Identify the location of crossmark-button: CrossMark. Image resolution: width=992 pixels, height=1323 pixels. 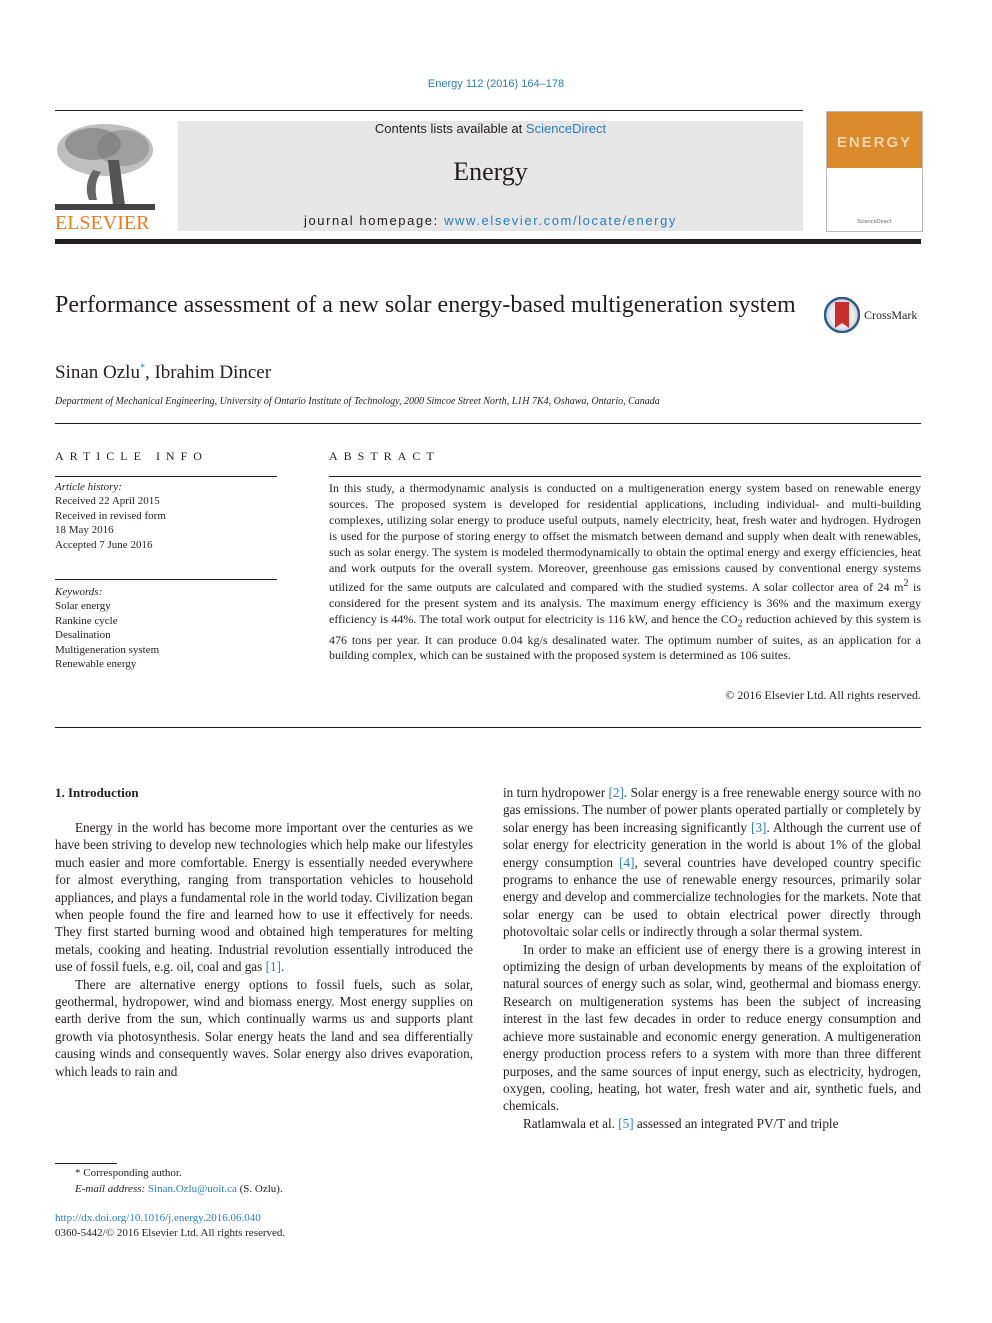
(874, 315).